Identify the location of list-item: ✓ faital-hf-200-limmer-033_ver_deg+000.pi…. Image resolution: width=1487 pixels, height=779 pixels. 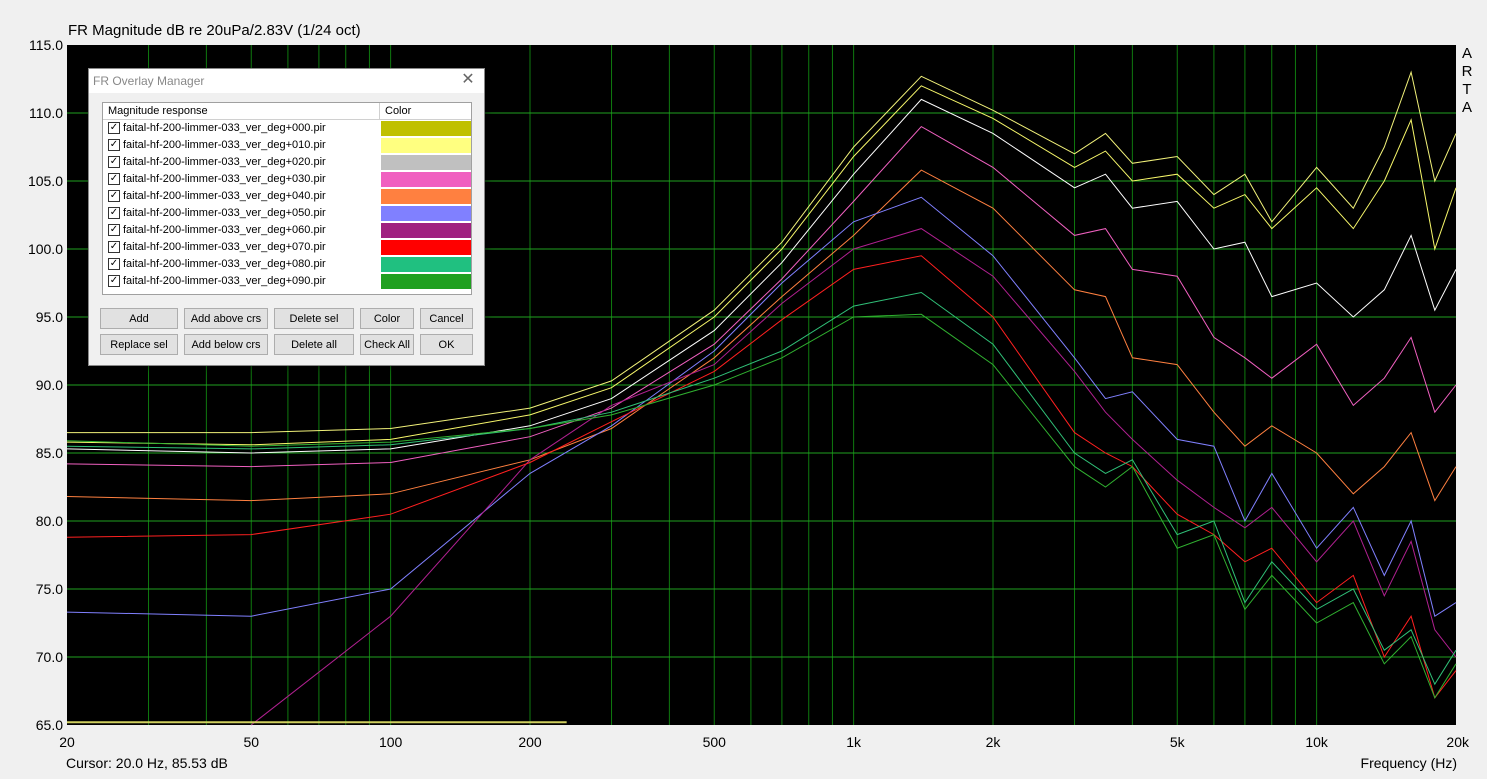
(287, 128).